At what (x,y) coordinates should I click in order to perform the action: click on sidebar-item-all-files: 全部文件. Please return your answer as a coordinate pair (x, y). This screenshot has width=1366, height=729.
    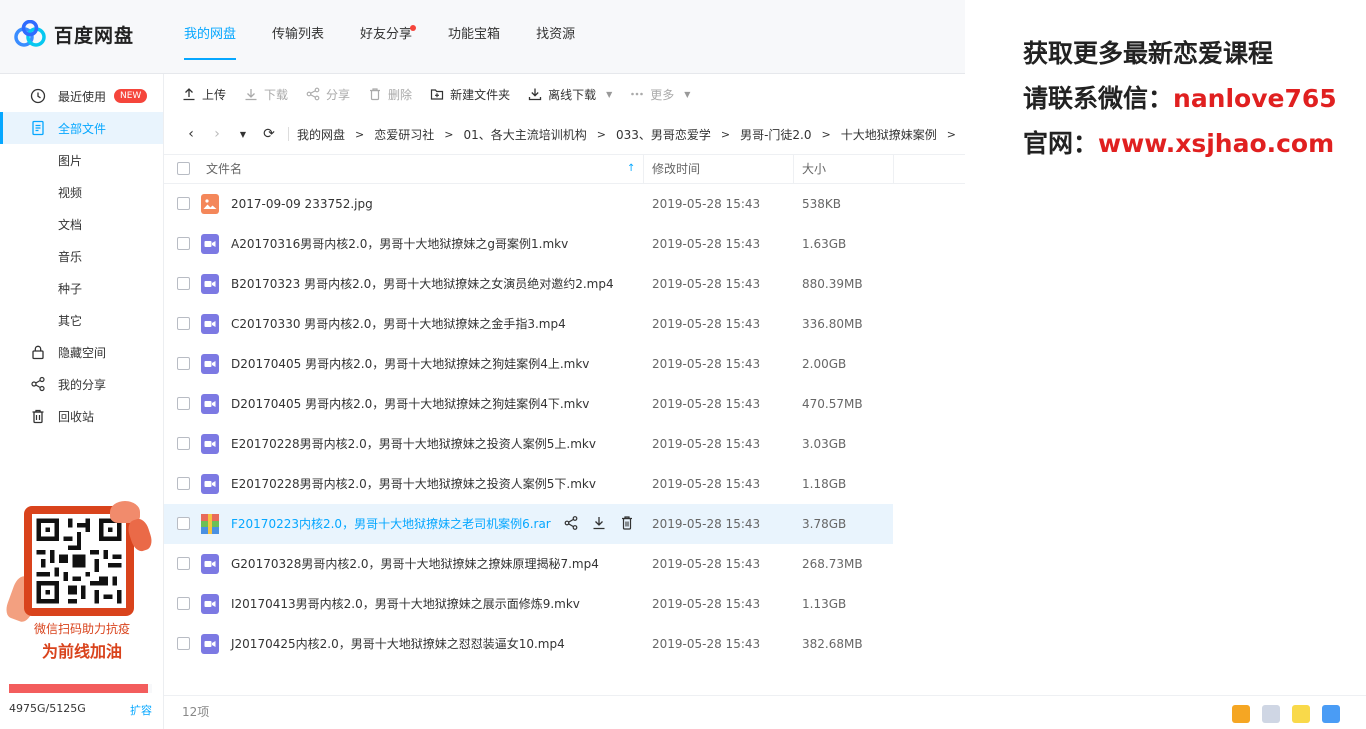
    Looking at the image, I should click on (81, 128).